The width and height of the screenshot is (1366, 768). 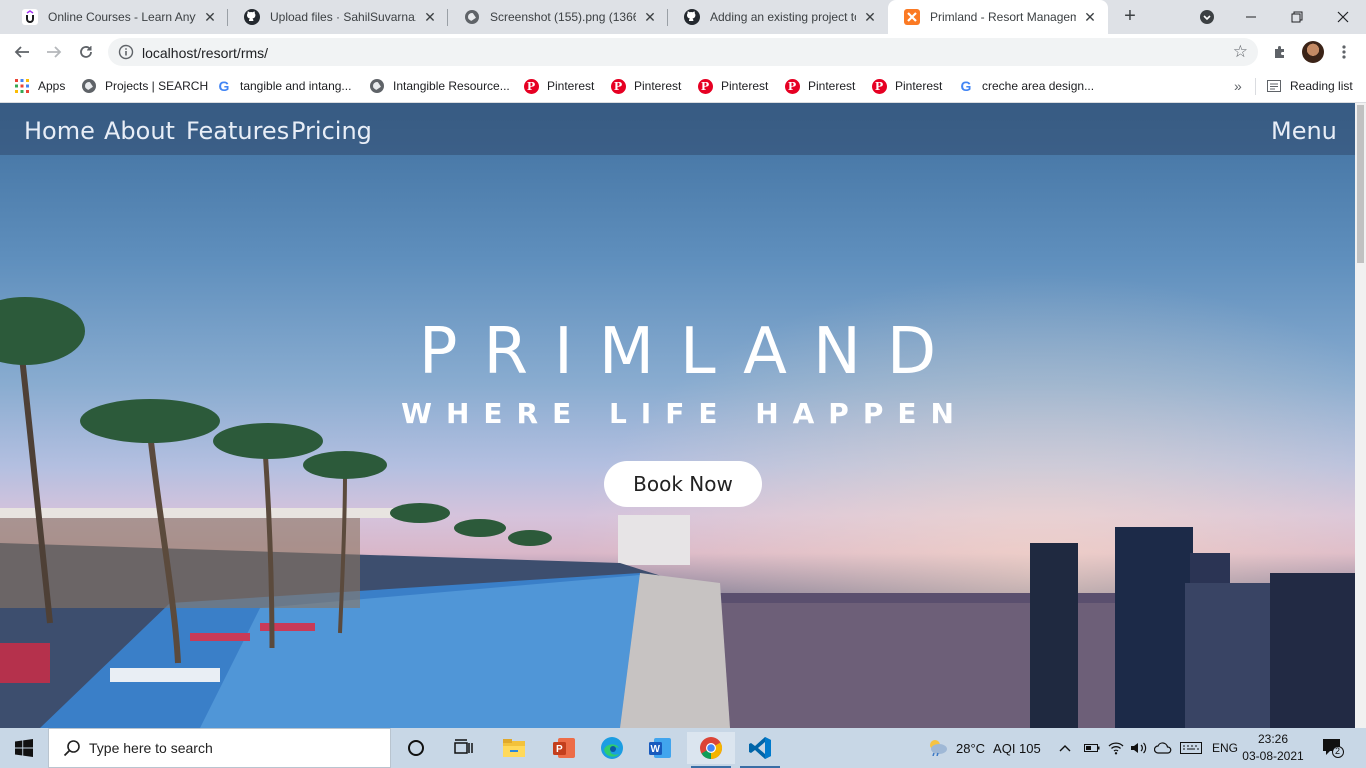 I want to click on chevron-up-icon, so click(x=1065, y=748).